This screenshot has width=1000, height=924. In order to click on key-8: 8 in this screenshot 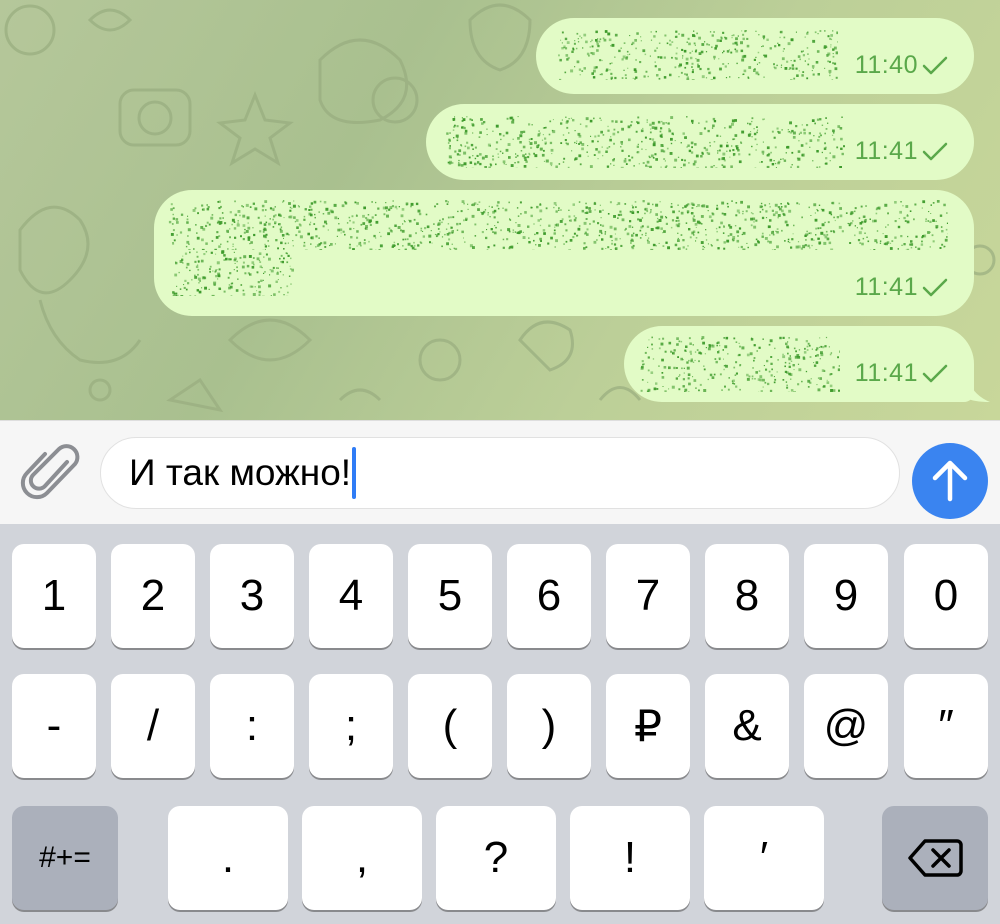, I will do `click(747, 596)`.